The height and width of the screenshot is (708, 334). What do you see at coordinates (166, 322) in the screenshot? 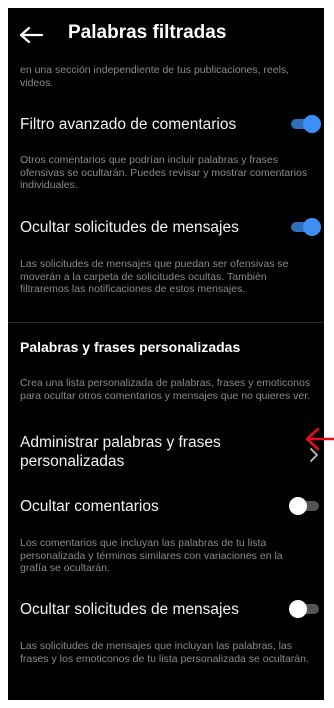
I see `section-divider` at bounding box center [166, 322].